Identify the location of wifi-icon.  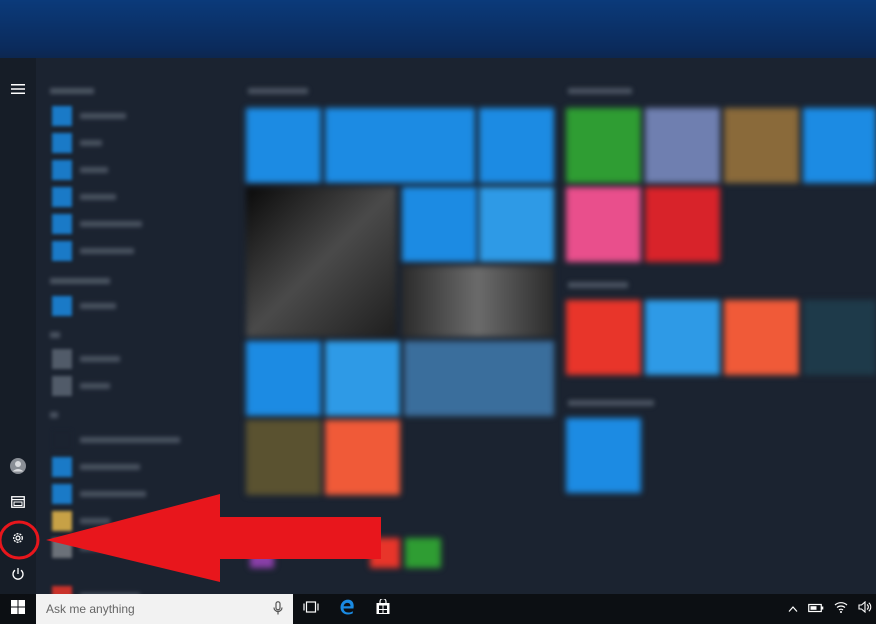
(841, 609).